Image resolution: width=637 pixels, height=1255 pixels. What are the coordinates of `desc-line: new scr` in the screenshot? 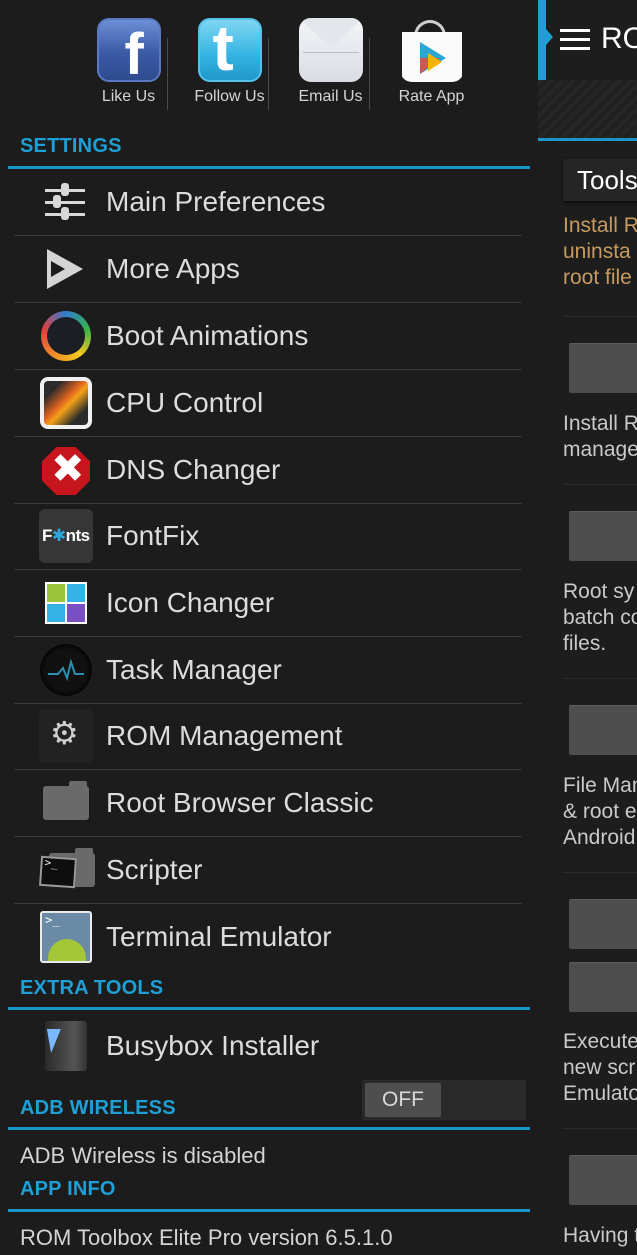 It's located at (599, 1067).